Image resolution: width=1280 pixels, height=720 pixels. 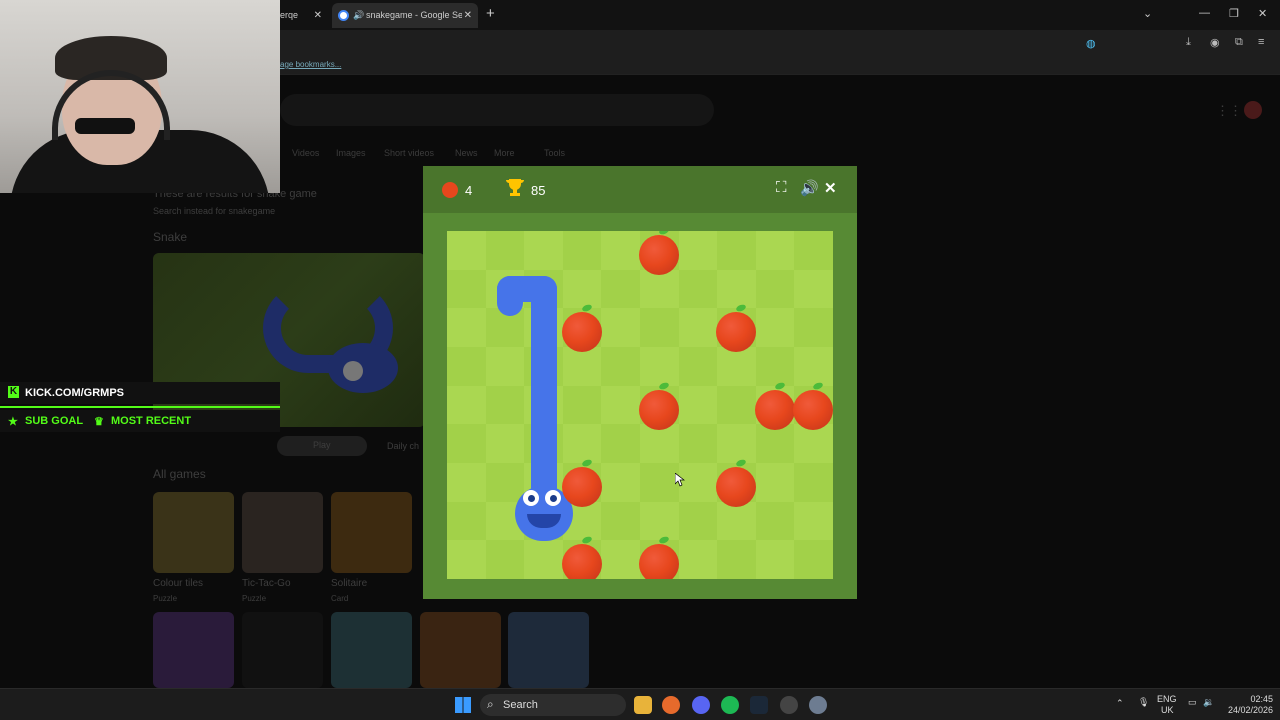 I want to click on snake-body, so click(x=544, y=388).